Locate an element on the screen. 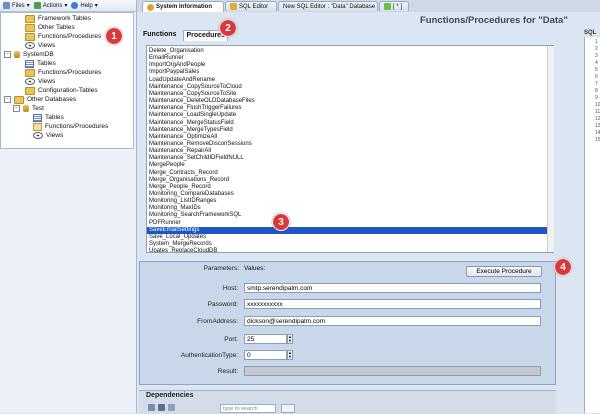 This screenshot has width=600, height=414. help-icon is located at coordinates (75, 5).